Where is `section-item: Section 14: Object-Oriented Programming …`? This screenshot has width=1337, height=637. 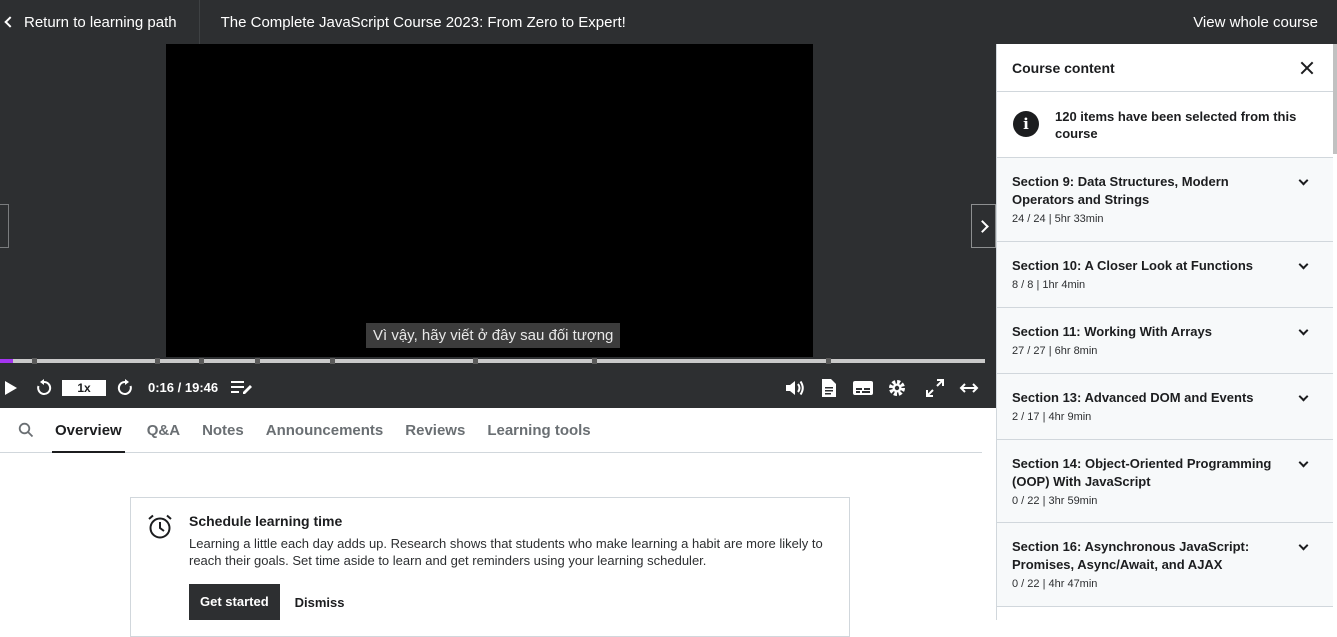
section-item: Section 14: Object-Oriented Programming … is located at coordinates (1165, 481).